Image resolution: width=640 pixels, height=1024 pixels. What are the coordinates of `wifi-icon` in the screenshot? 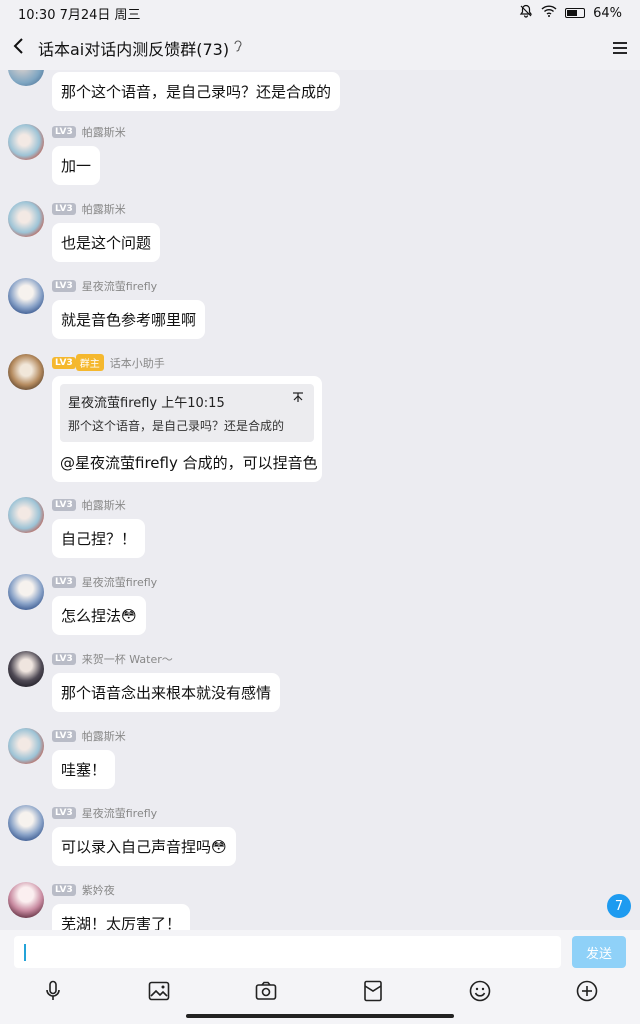 It's located at (549, 13).